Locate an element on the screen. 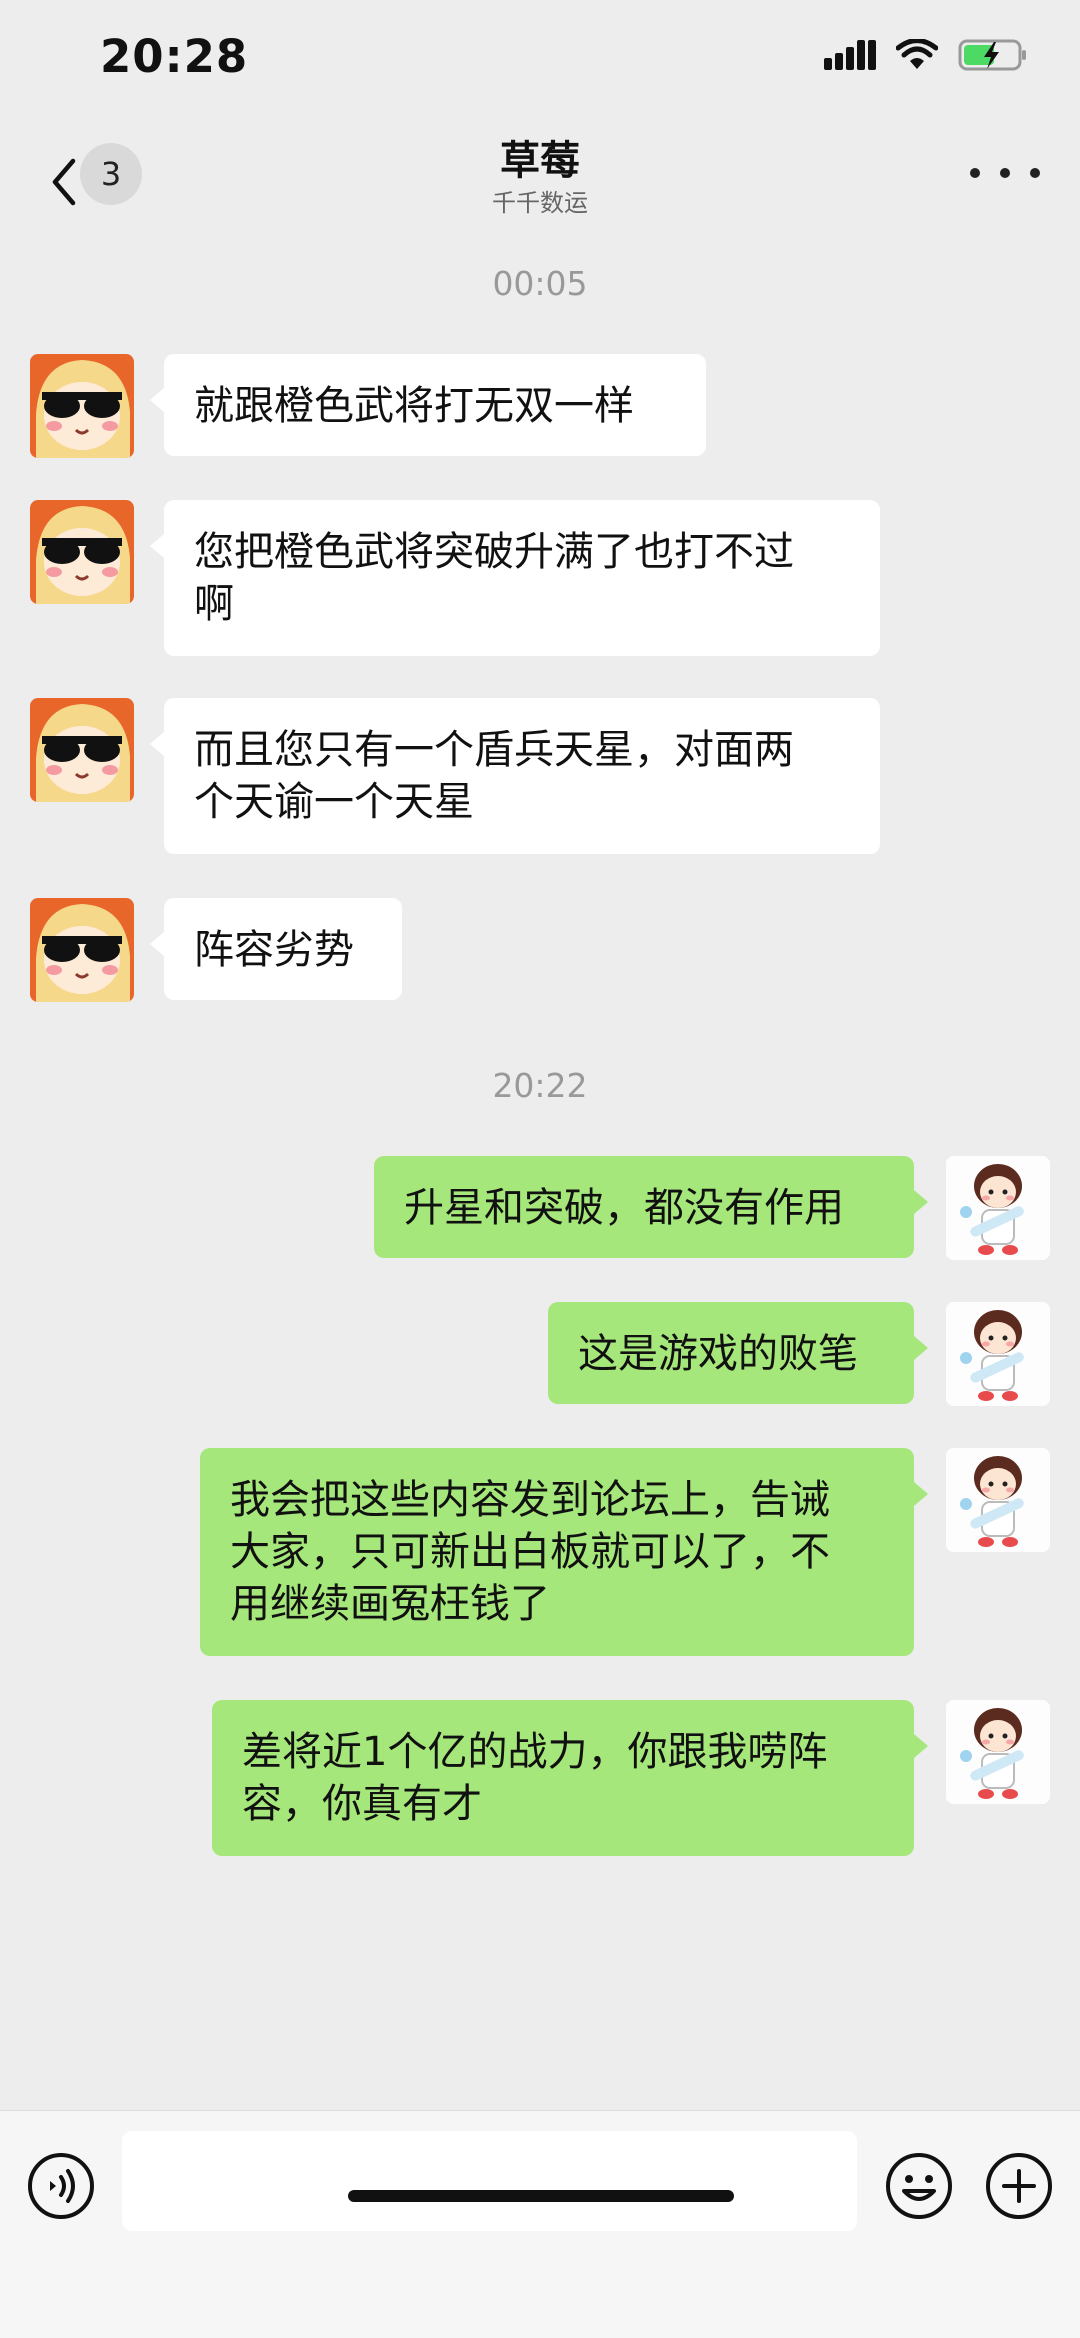 This screenshot has width=1080, height=2338. incoming-message: 您把橙色武将突破升满了也打不过 啊 is located at coordinates (515, 578).